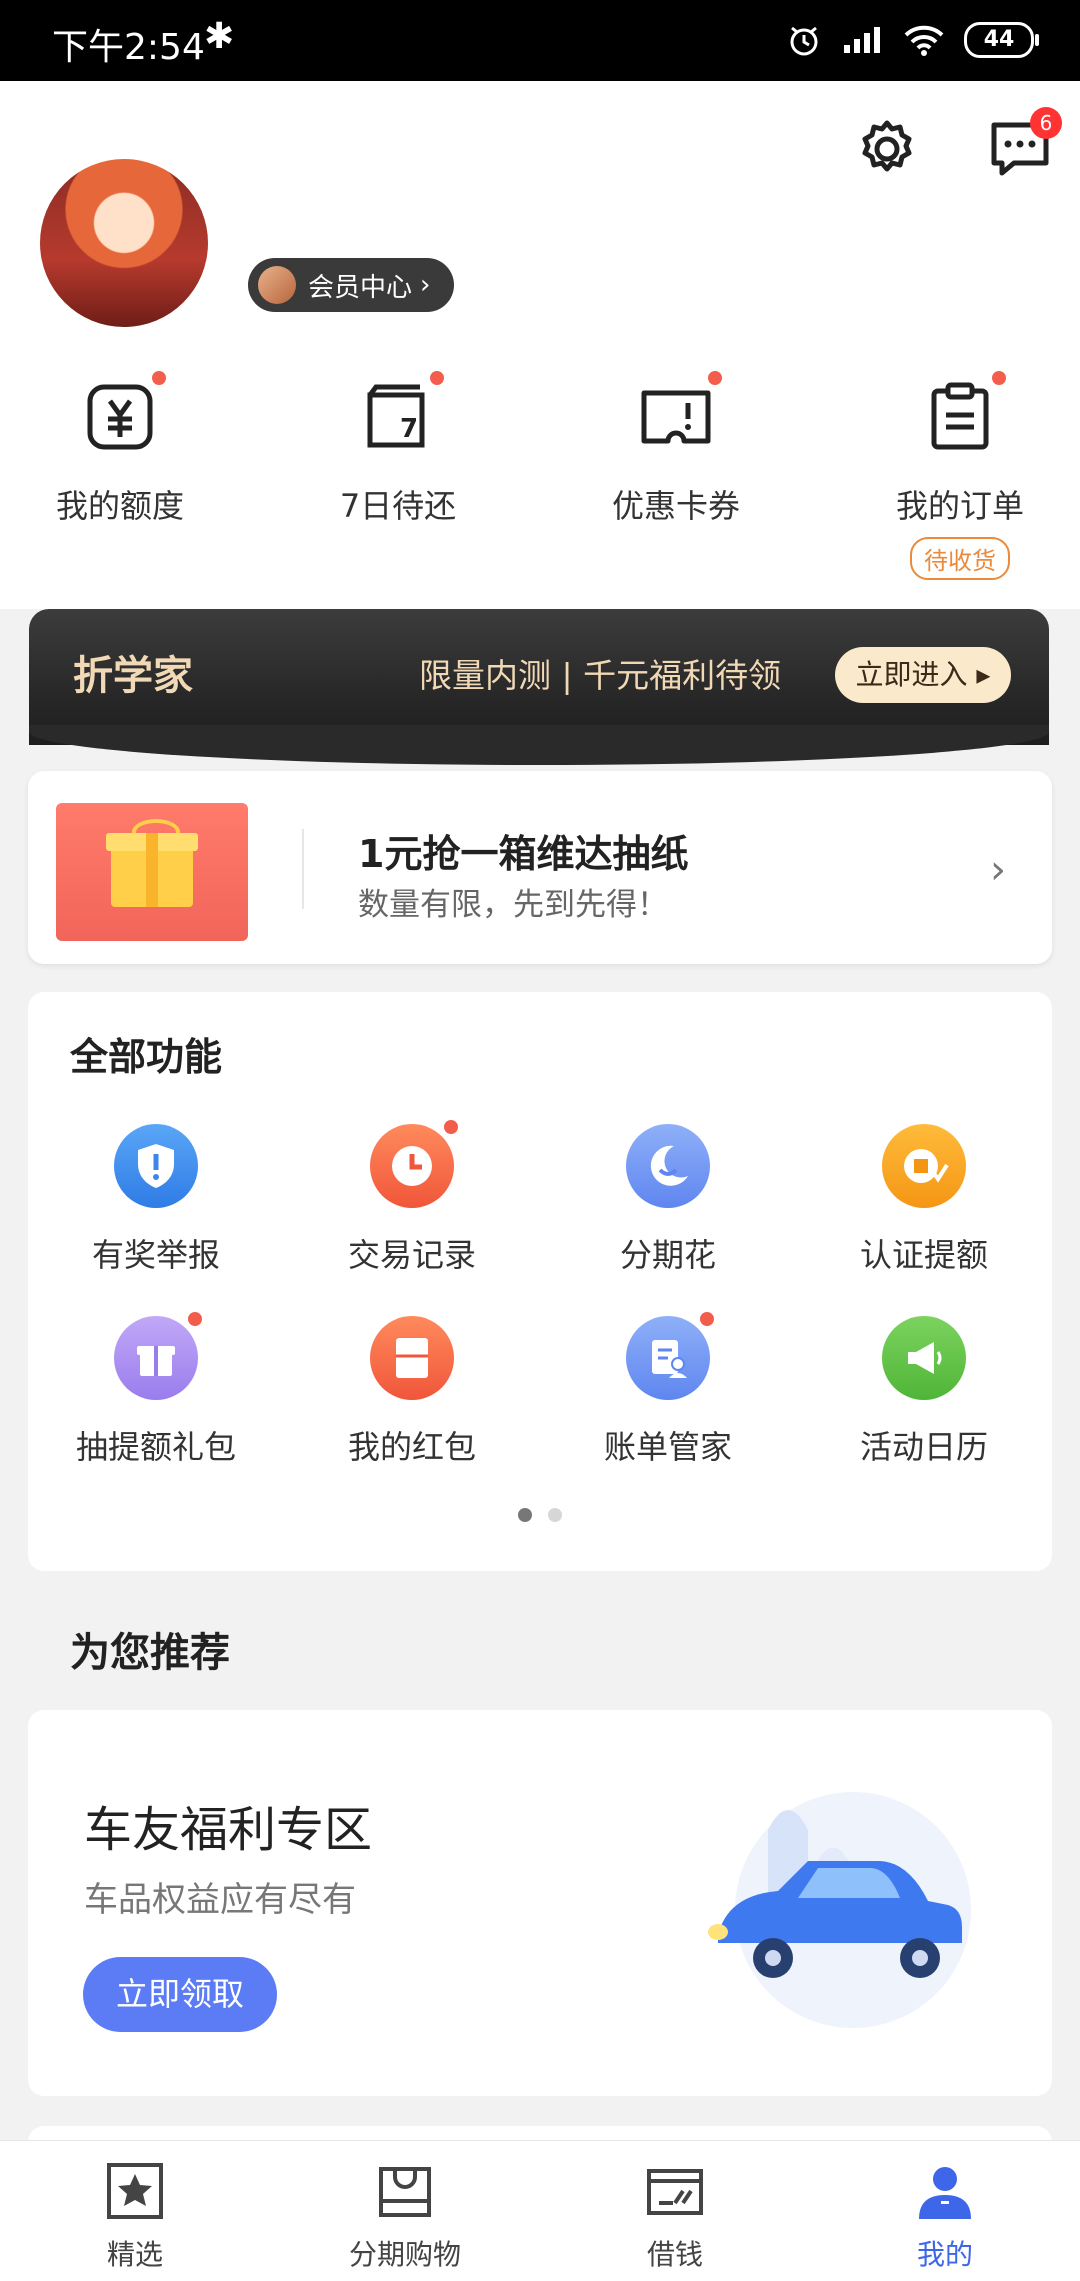 This screenshot has width=1080, height=2281. I want to click on zhexuejia-banner: 折学家 限量内测 | 千元福利待领 立即进入 ▸, so click(539, 687).